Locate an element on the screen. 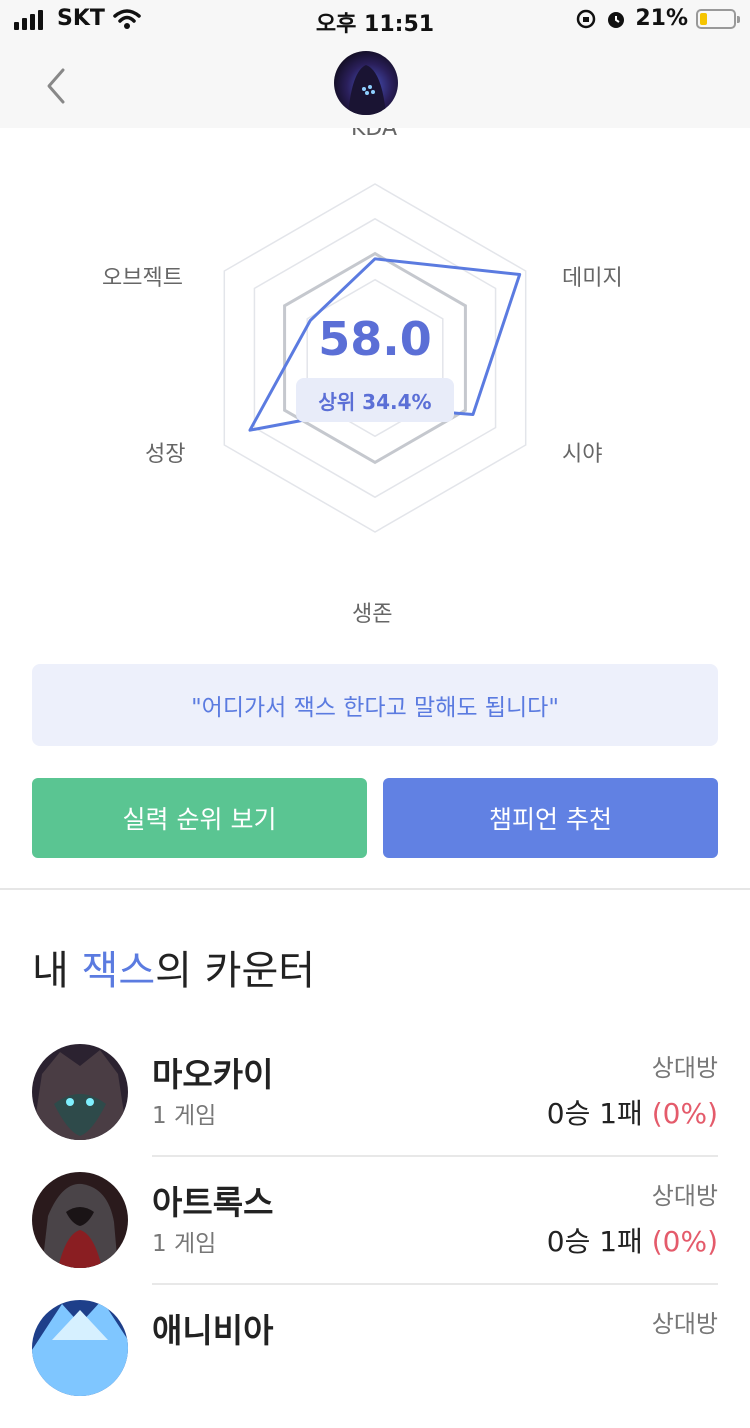  counter-name: 애니비아 is located at coordinates (213, 1330).